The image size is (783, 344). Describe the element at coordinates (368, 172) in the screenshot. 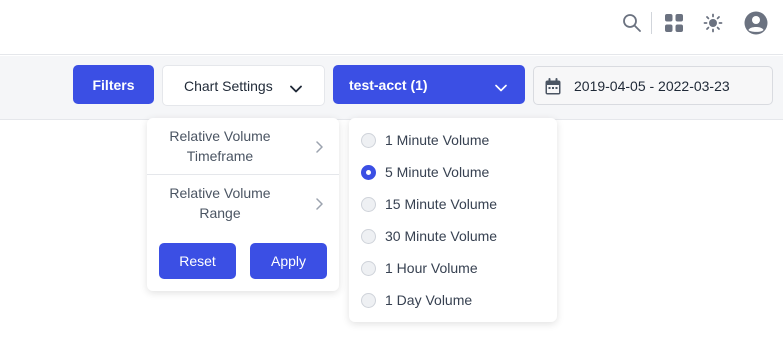

I see `radio-button-selected` at that location.